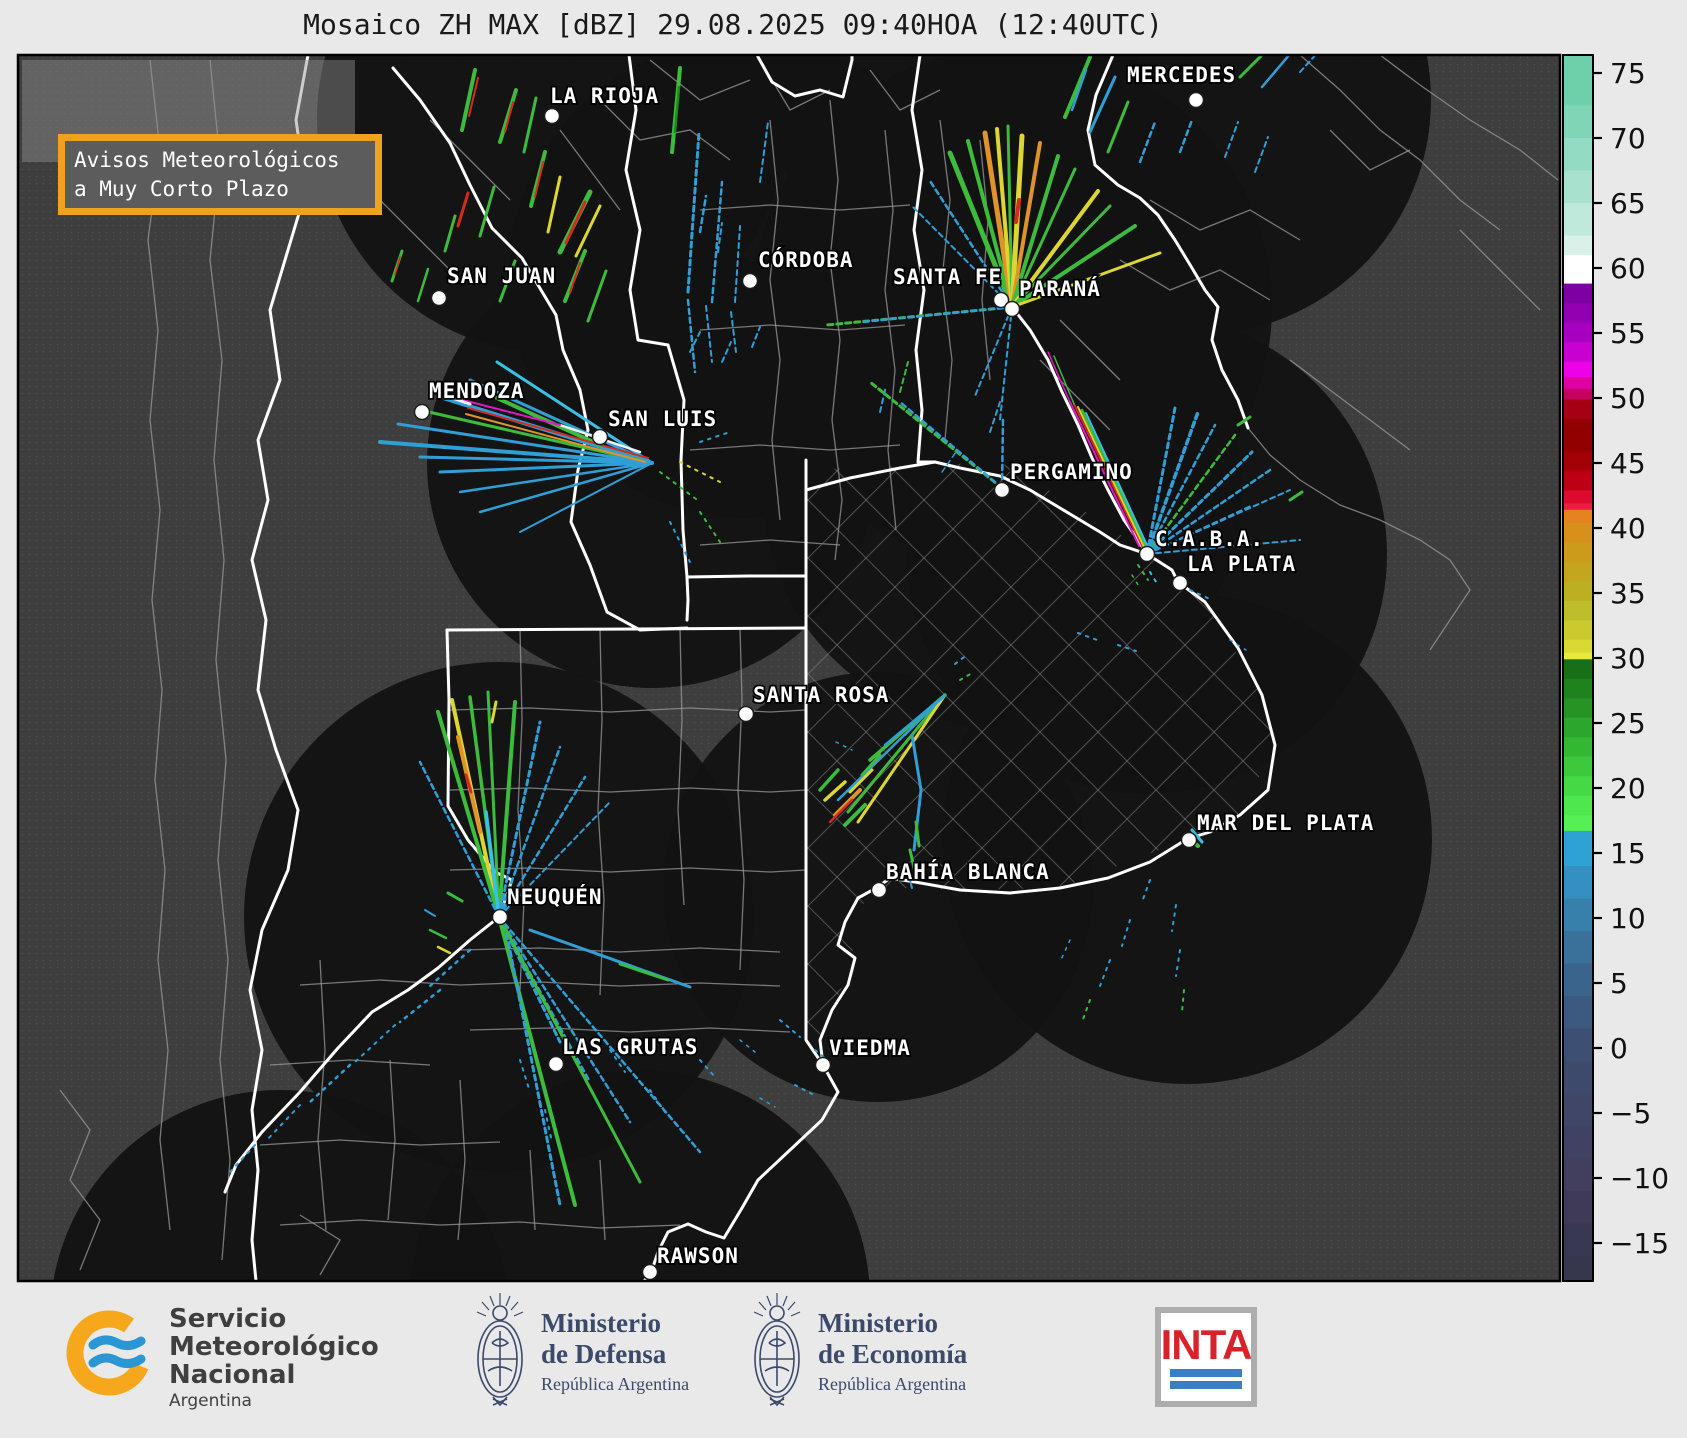 The height and width of the screenshot is (1438, 1687). I want to click on colorbar-tick-label: 45, so click(1628, 463).